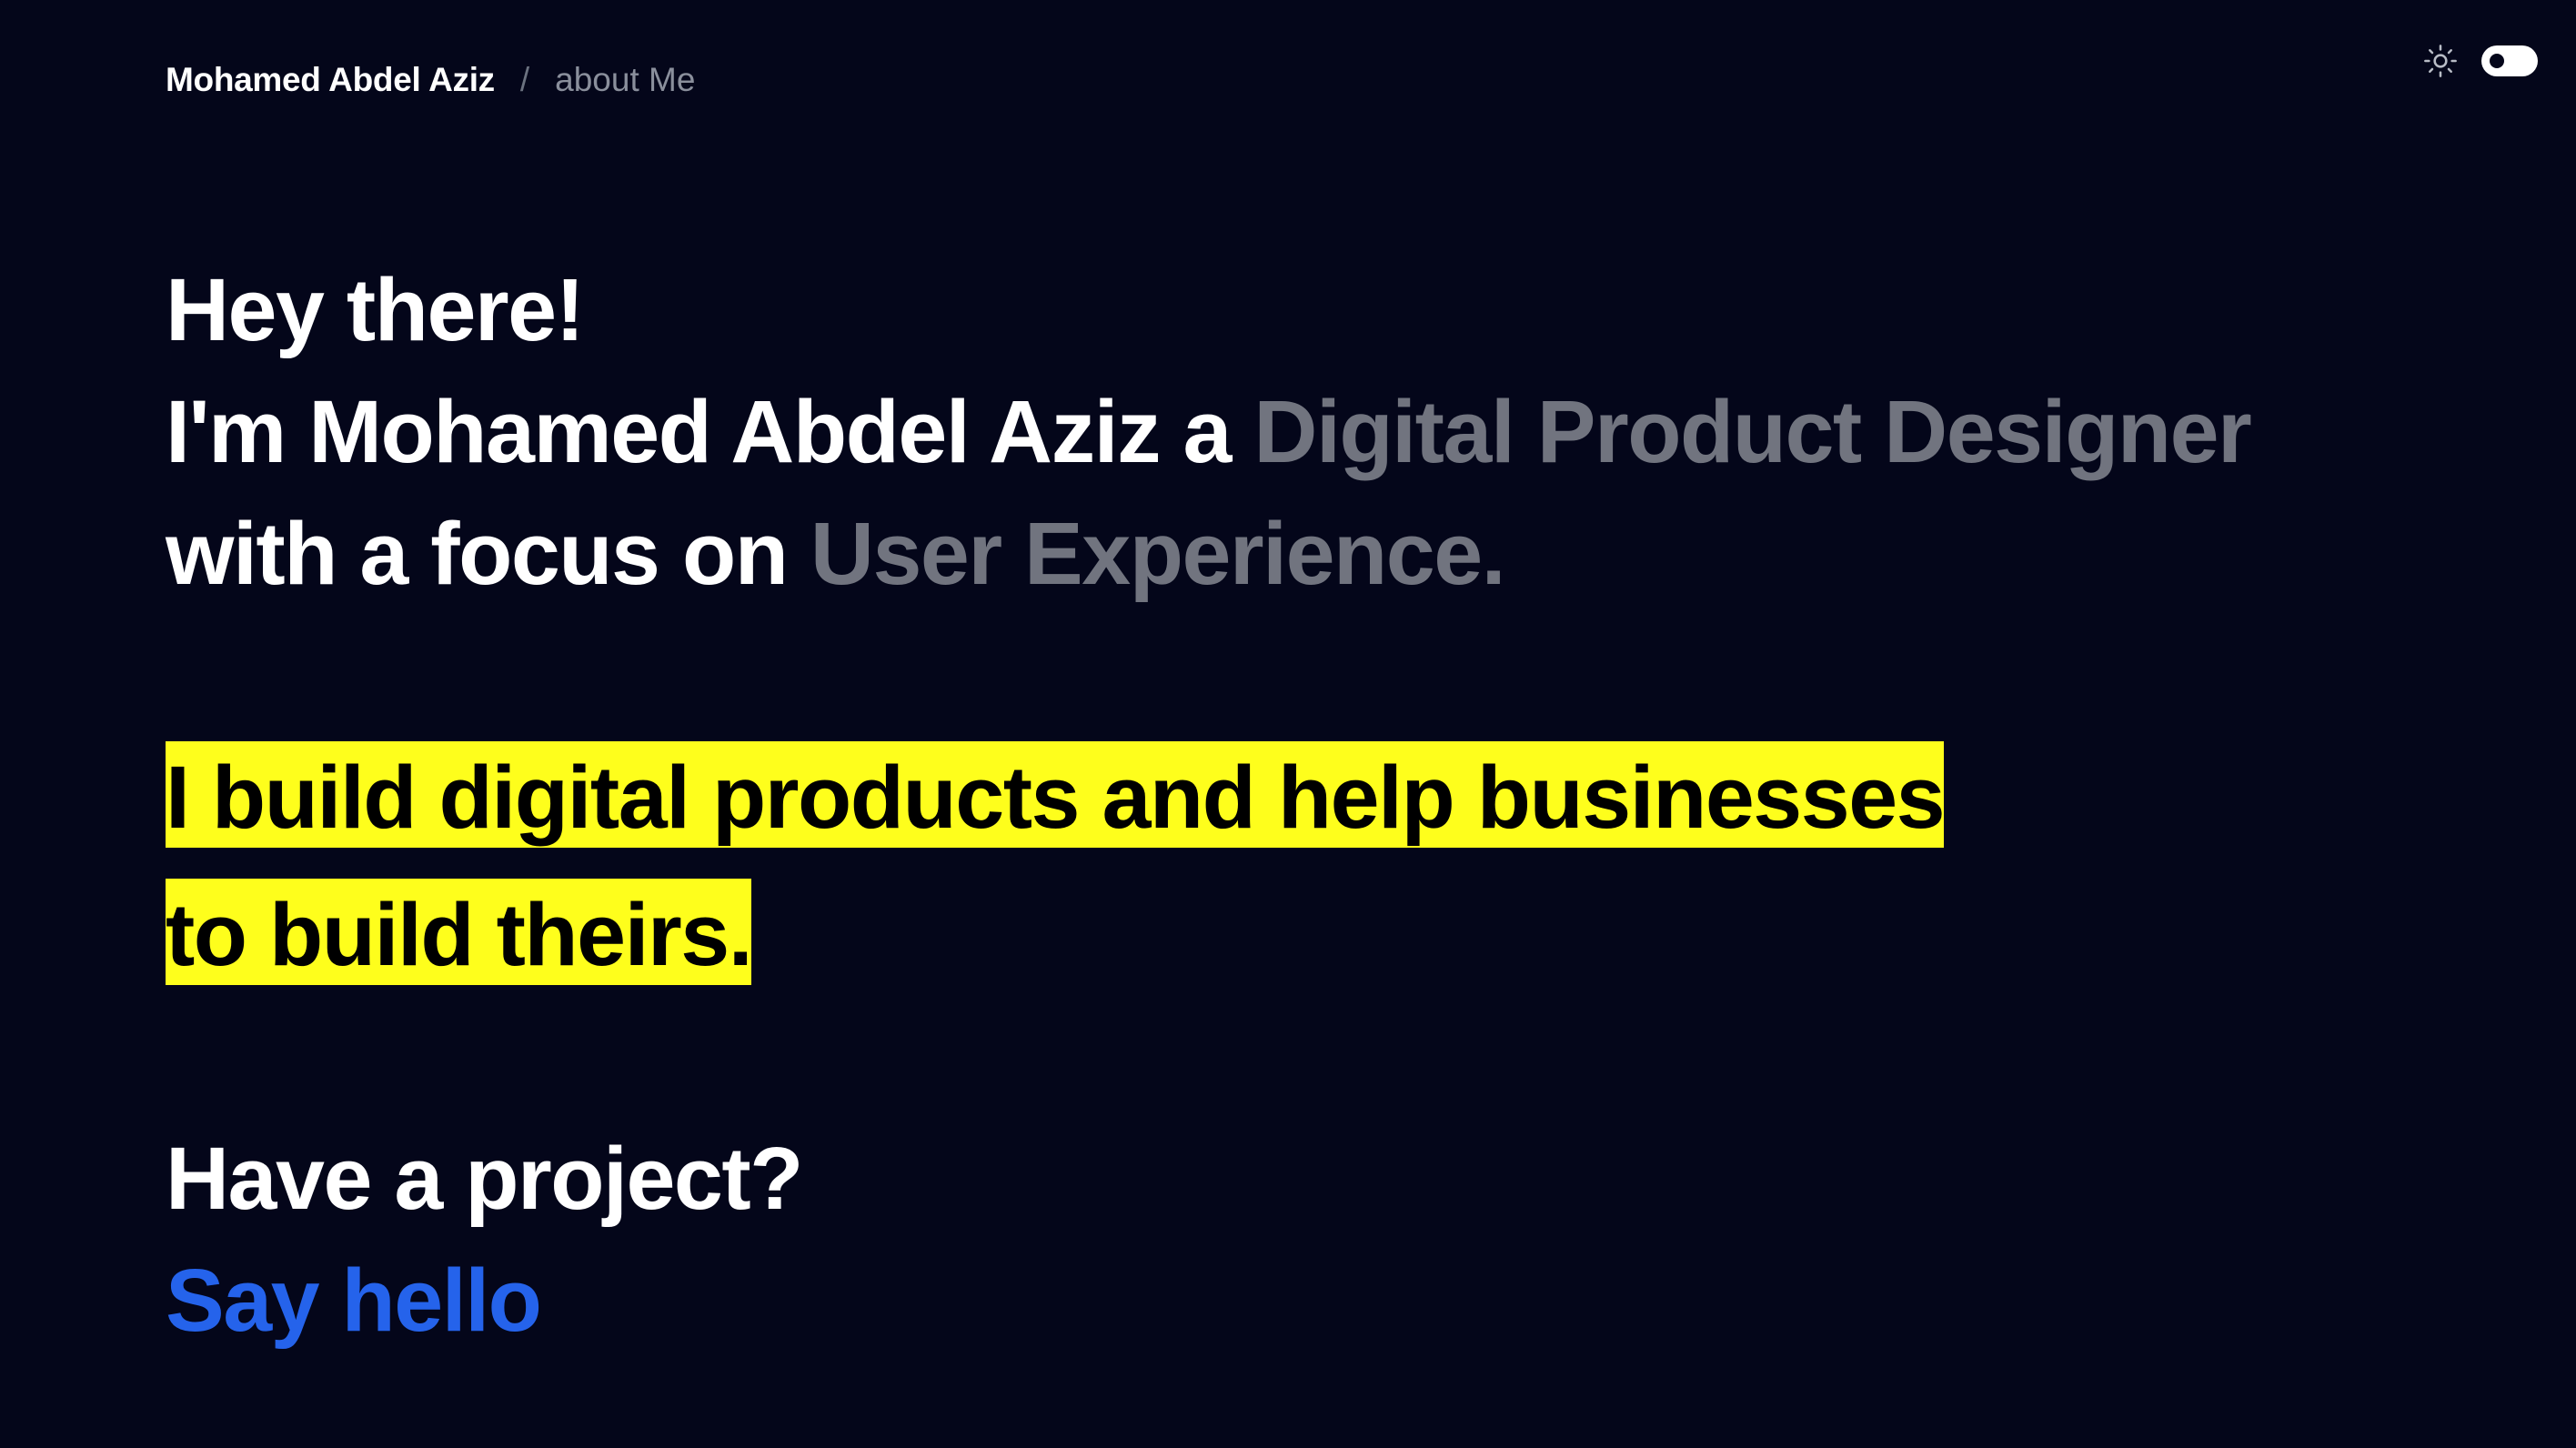 The height and width of the screenshot is (1448, 2576). What do you see at coordinates (2480, 61) in the screenshot?
I see `theme-controls` at bounding box center [2480, 61].